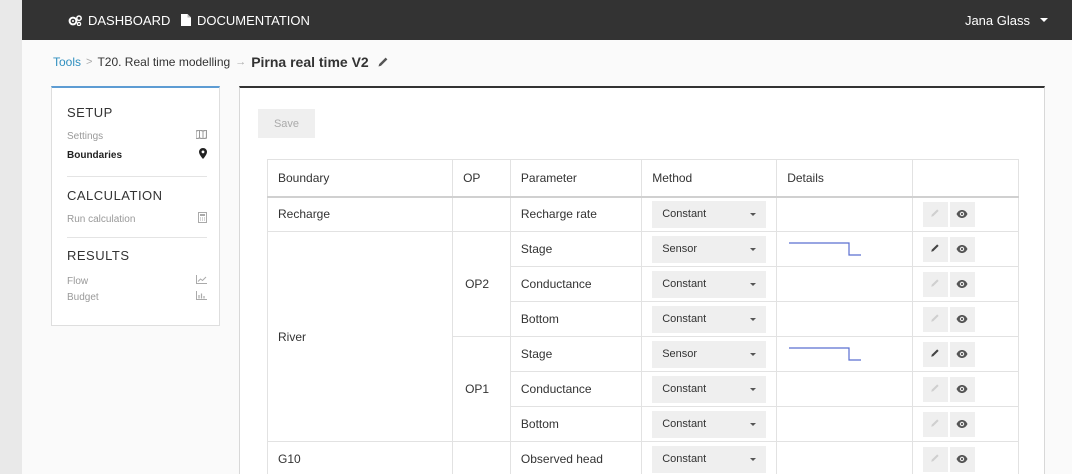 This screenshot has height=474, width=1072. Describe the element at coordinates (98, 255) in the screenshot. I see `sidebar-section-results: RESULTS` at that location.